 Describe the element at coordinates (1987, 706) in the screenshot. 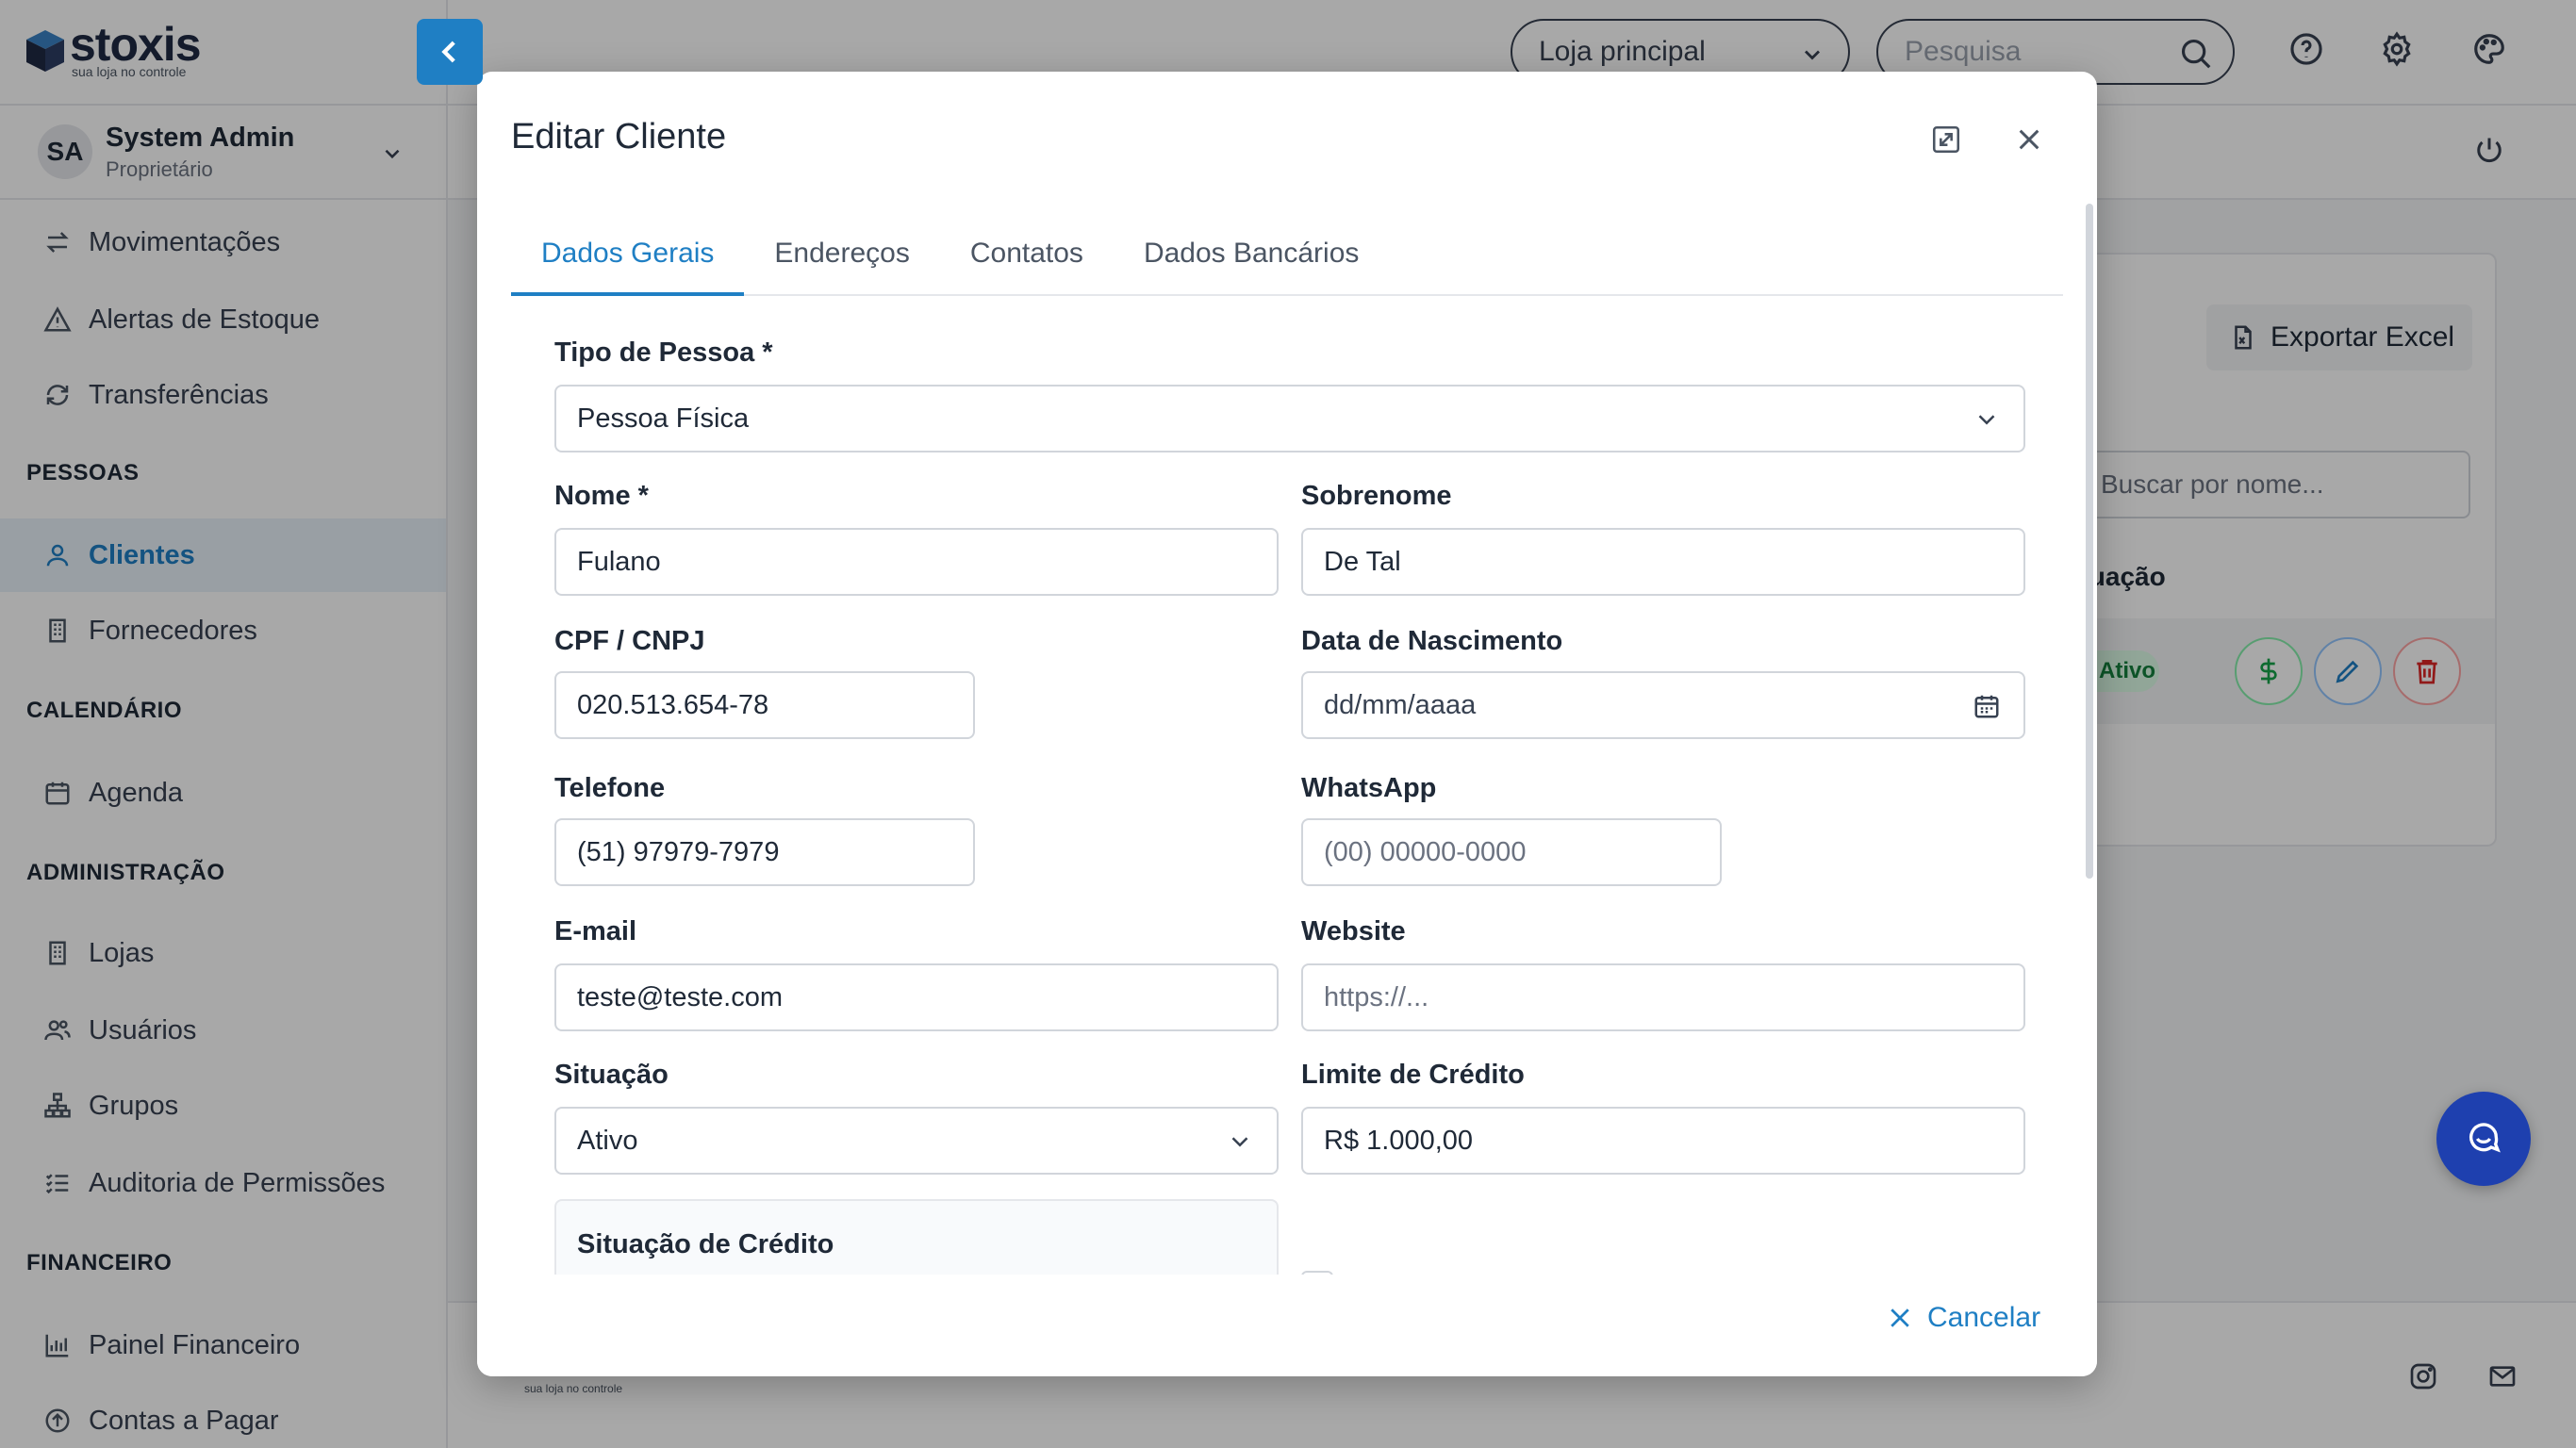

I see `calendar-icon` at that location.